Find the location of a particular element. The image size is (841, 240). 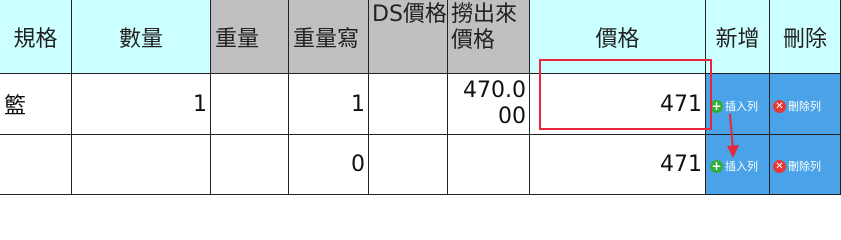

header-delete: 刪除 is located at coordinates (805, 37).